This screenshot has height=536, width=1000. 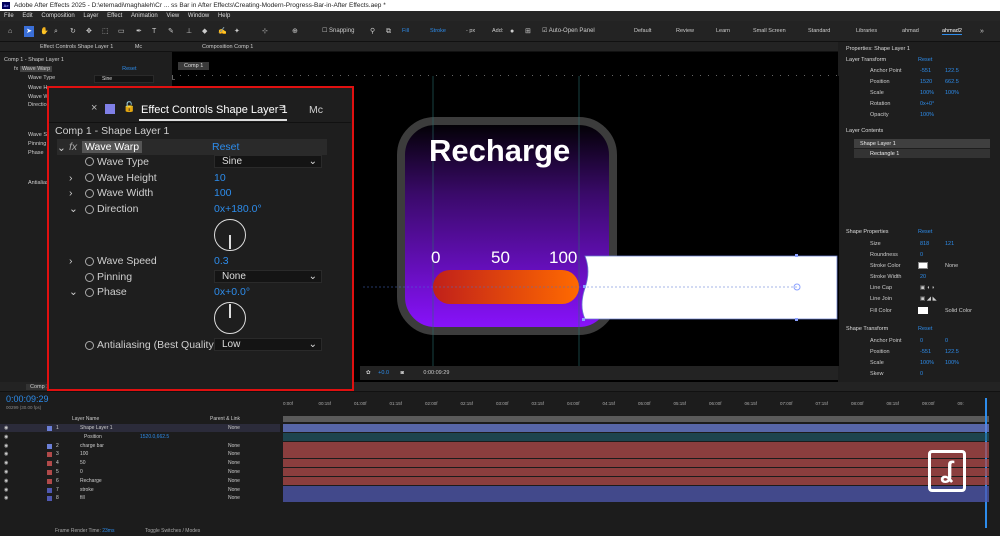 I want to click on layer-name: charge bar, so click(x=92, y=446).